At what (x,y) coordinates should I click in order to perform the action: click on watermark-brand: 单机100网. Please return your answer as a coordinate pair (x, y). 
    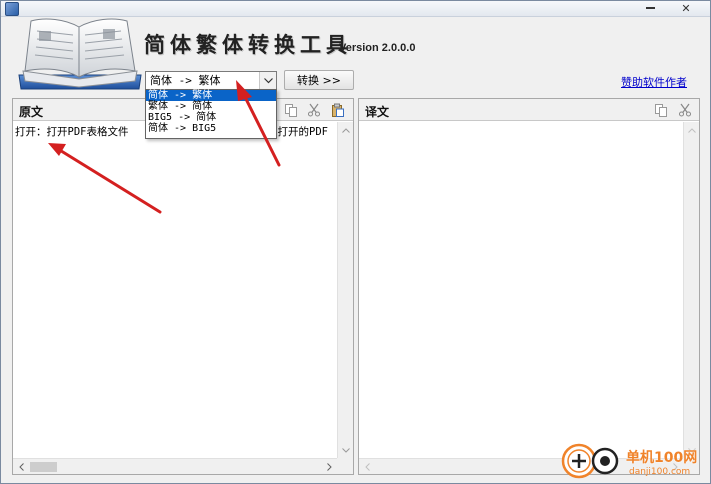
    Looking at the image, I should click on (662, 458).